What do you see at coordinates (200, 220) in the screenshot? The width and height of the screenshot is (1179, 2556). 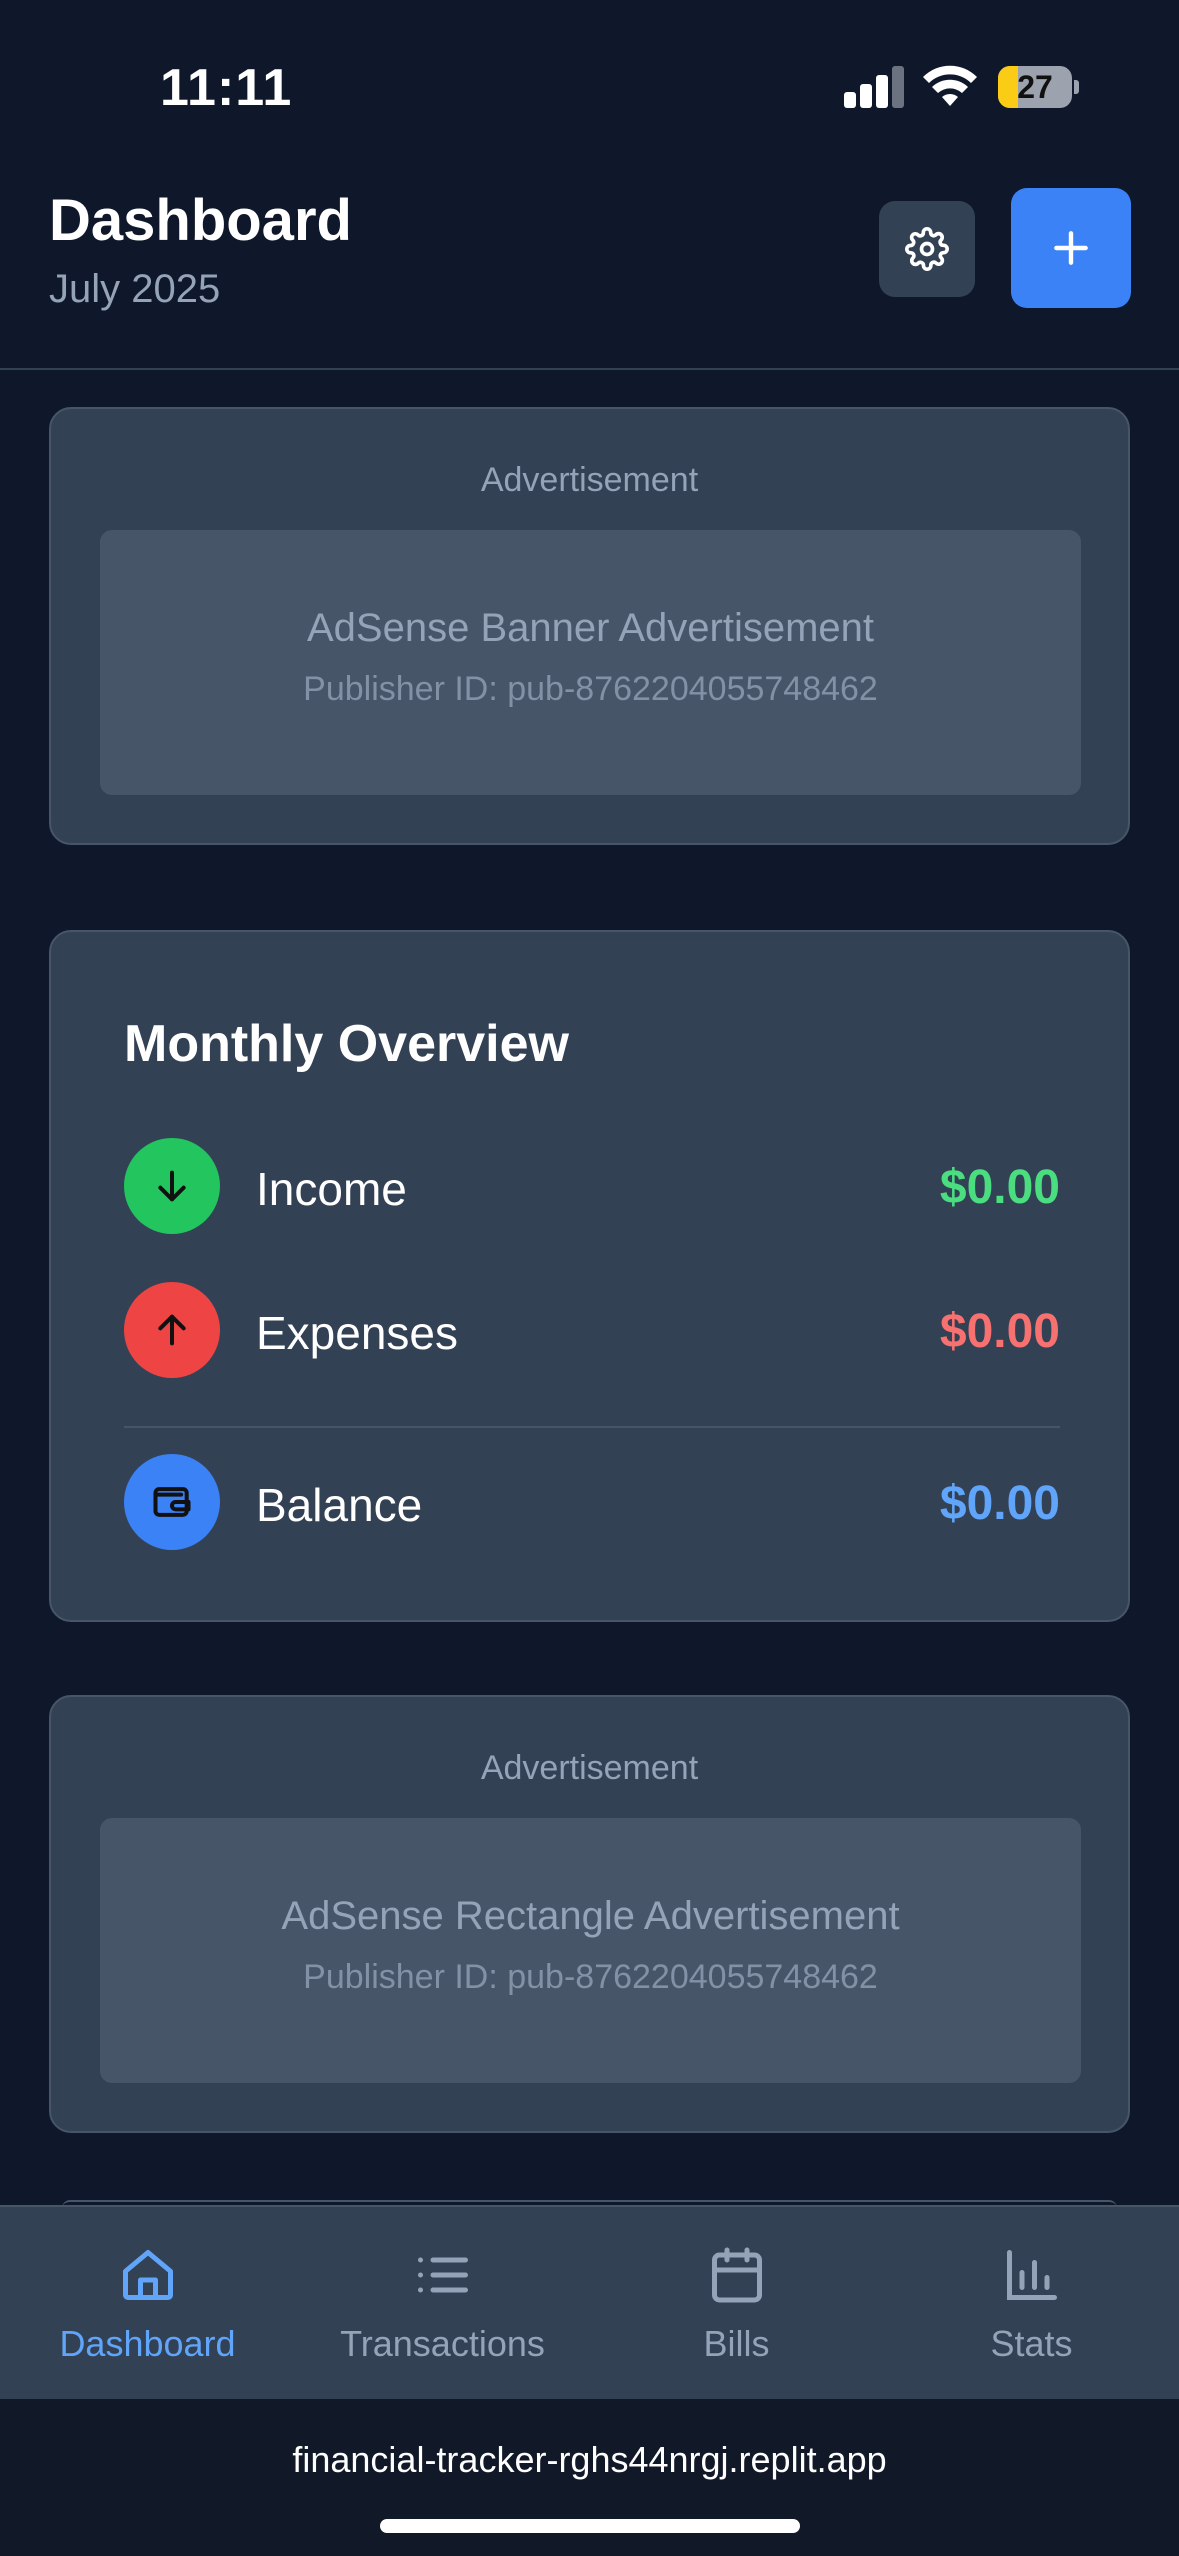 I see `page-title: Dashboard` at bounding box center [200, 220].